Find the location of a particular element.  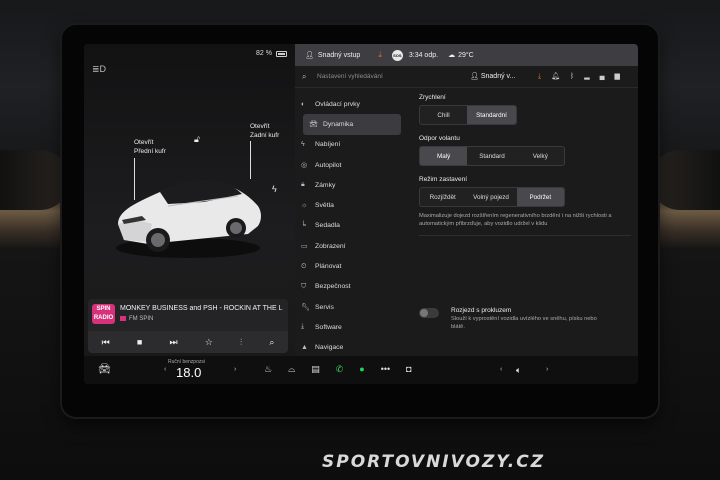

bluetooth-icon: ᛒ is located at coordinates (577, 76).